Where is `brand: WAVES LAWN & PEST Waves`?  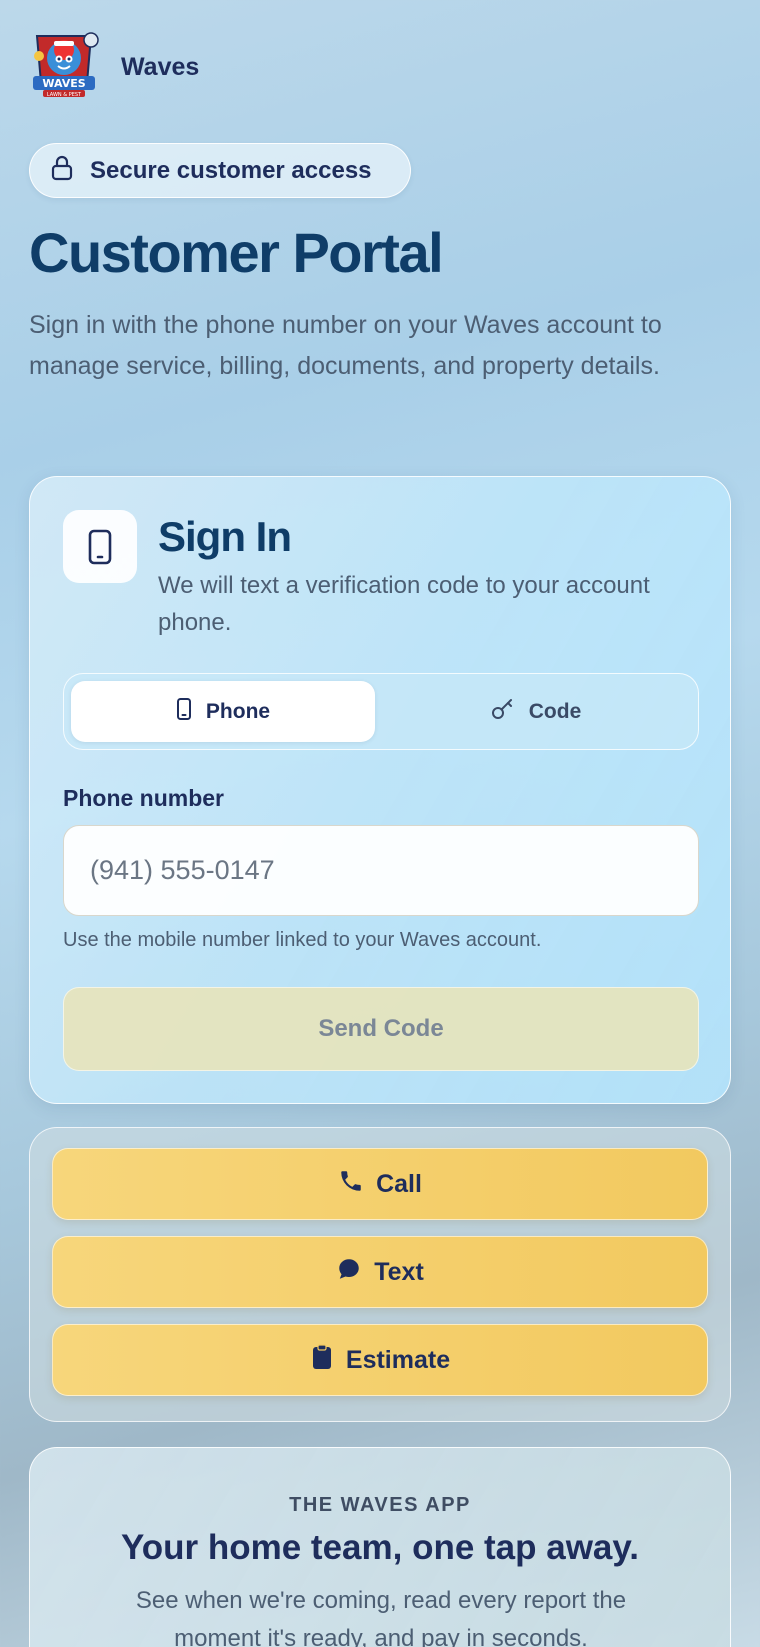 brand: WAVES LAWN & PEST Waves is located at coordinates (114, 67).